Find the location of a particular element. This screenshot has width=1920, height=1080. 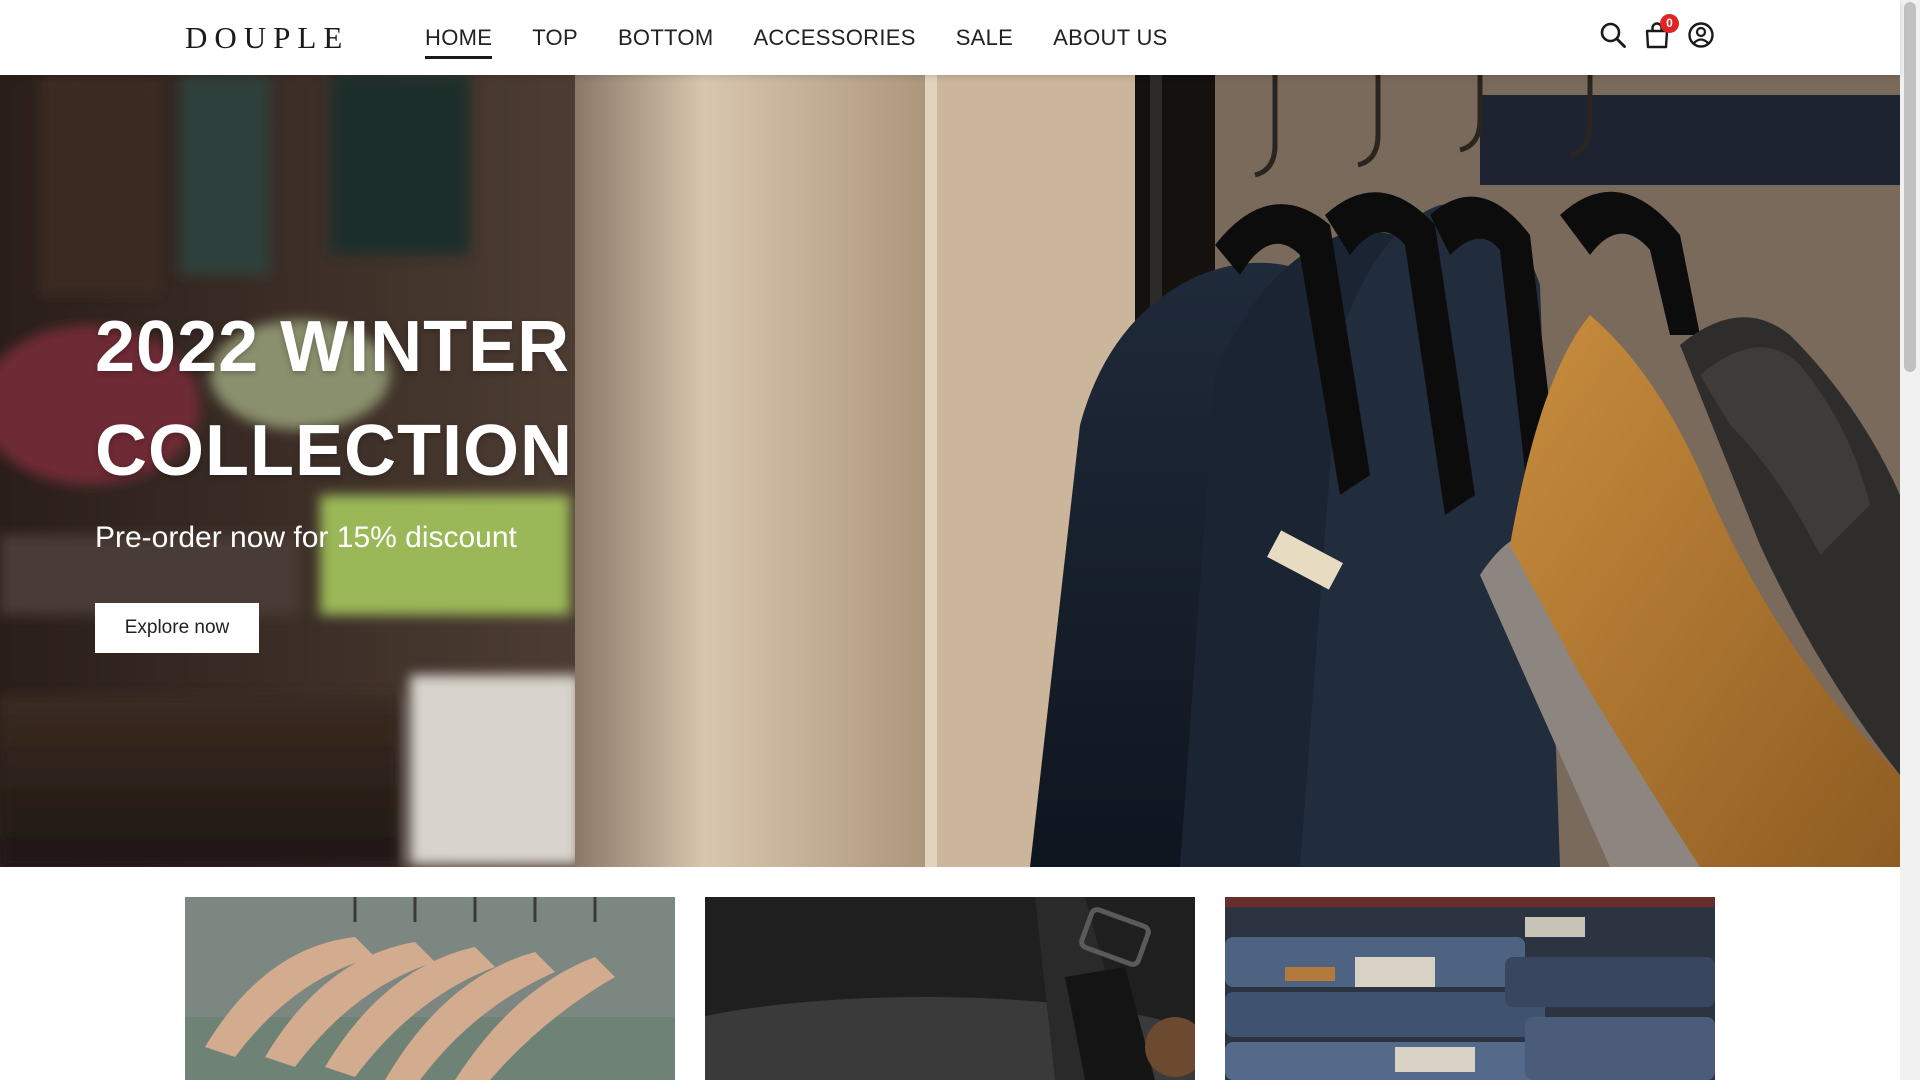

category-card-hangers is located at coordinates (430, 988).